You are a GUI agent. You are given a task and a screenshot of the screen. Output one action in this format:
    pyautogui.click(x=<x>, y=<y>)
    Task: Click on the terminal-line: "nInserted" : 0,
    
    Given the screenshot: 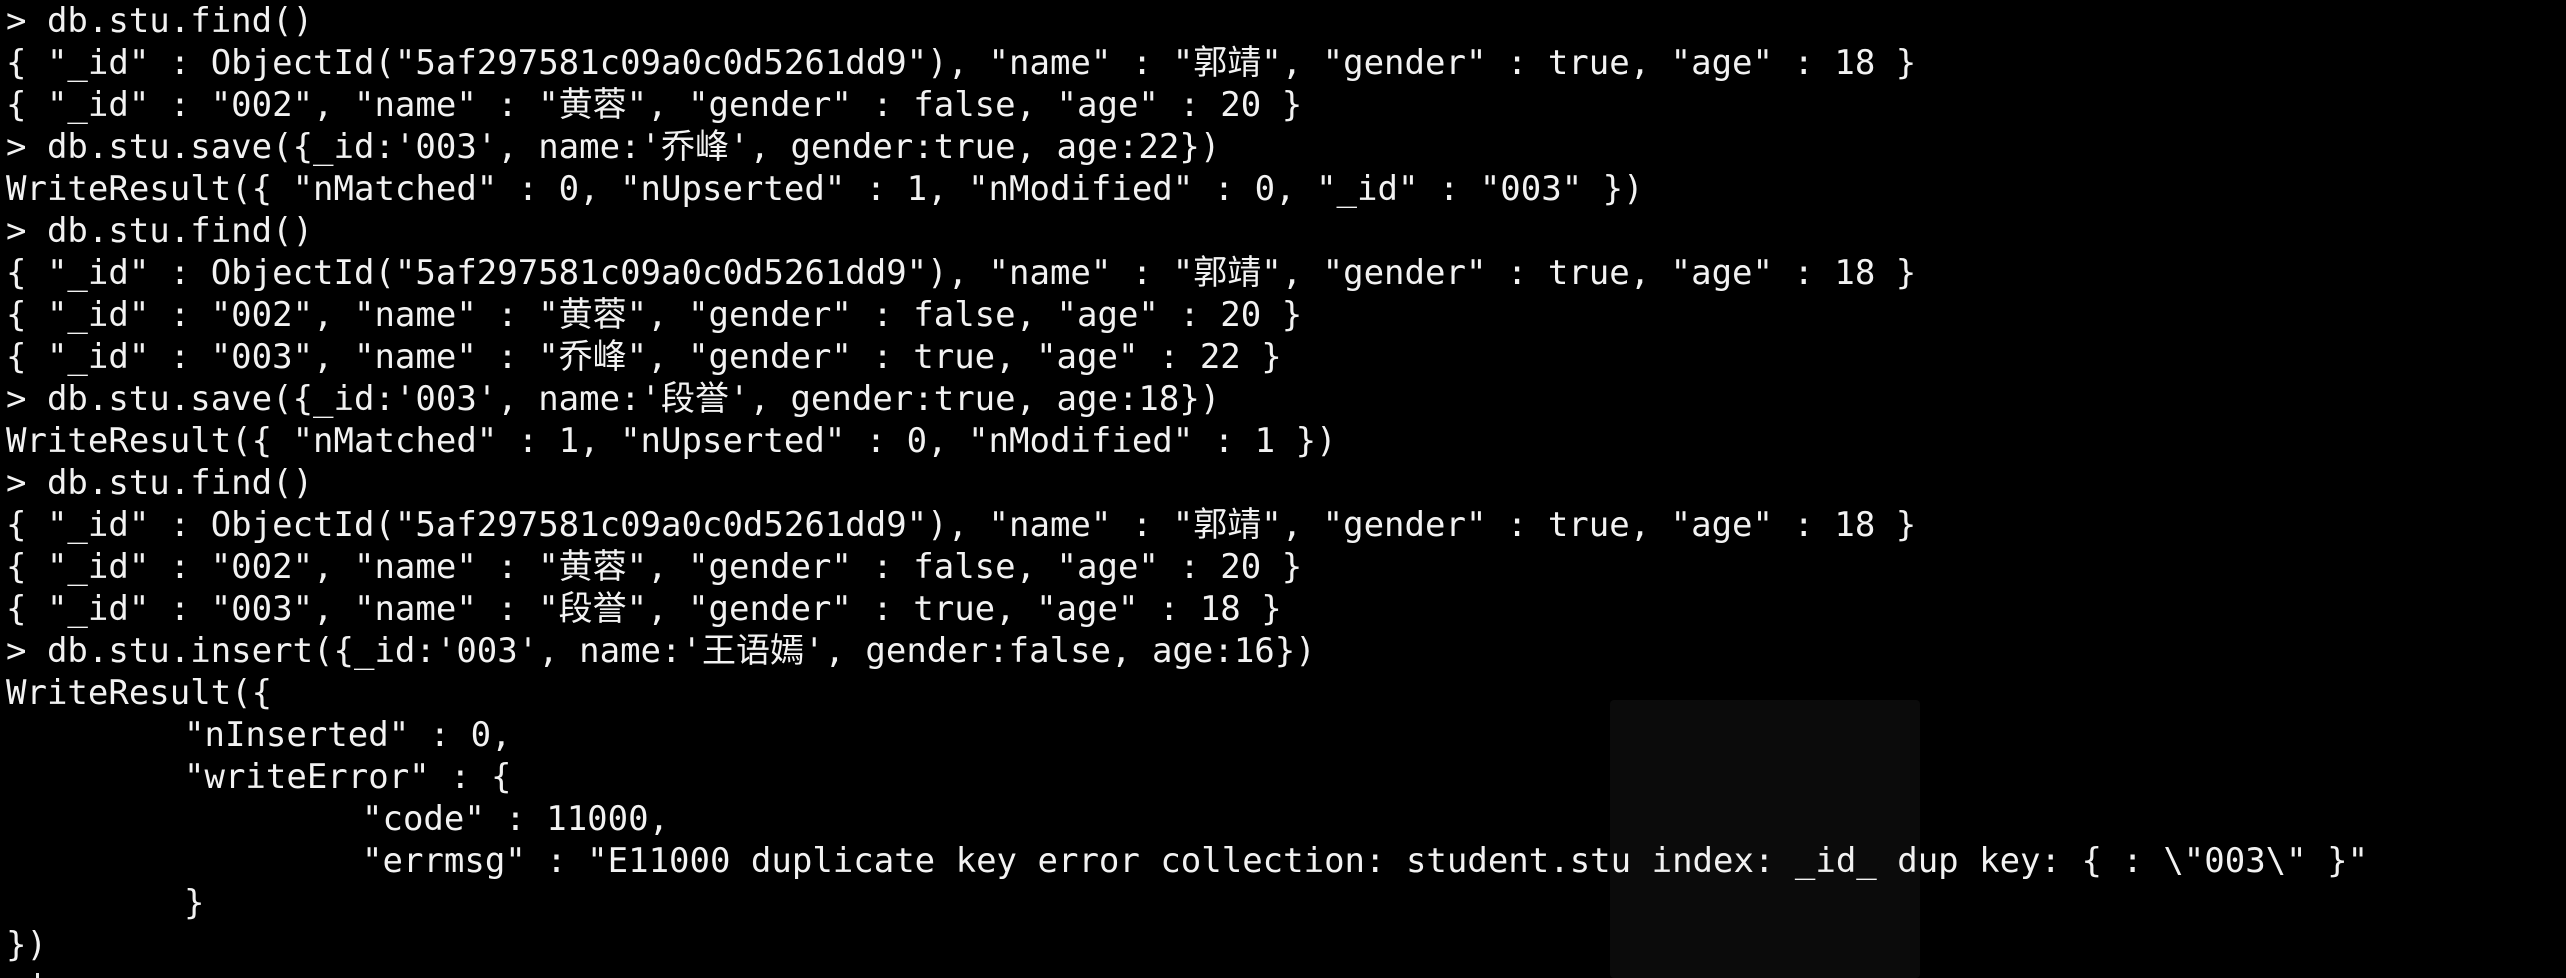 What is the action you would take?
    pyautogui.click(x=348, y=735)
    